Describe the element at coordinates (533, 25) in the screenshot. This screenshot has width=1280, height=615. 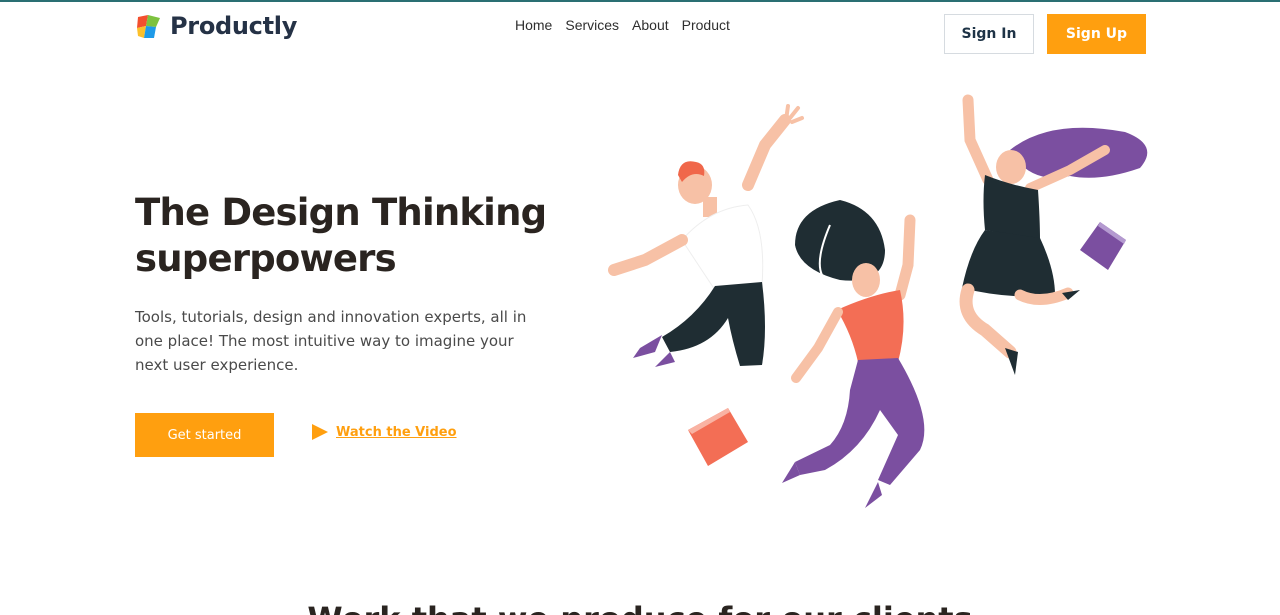
I see `nav-home: Home` at that location.